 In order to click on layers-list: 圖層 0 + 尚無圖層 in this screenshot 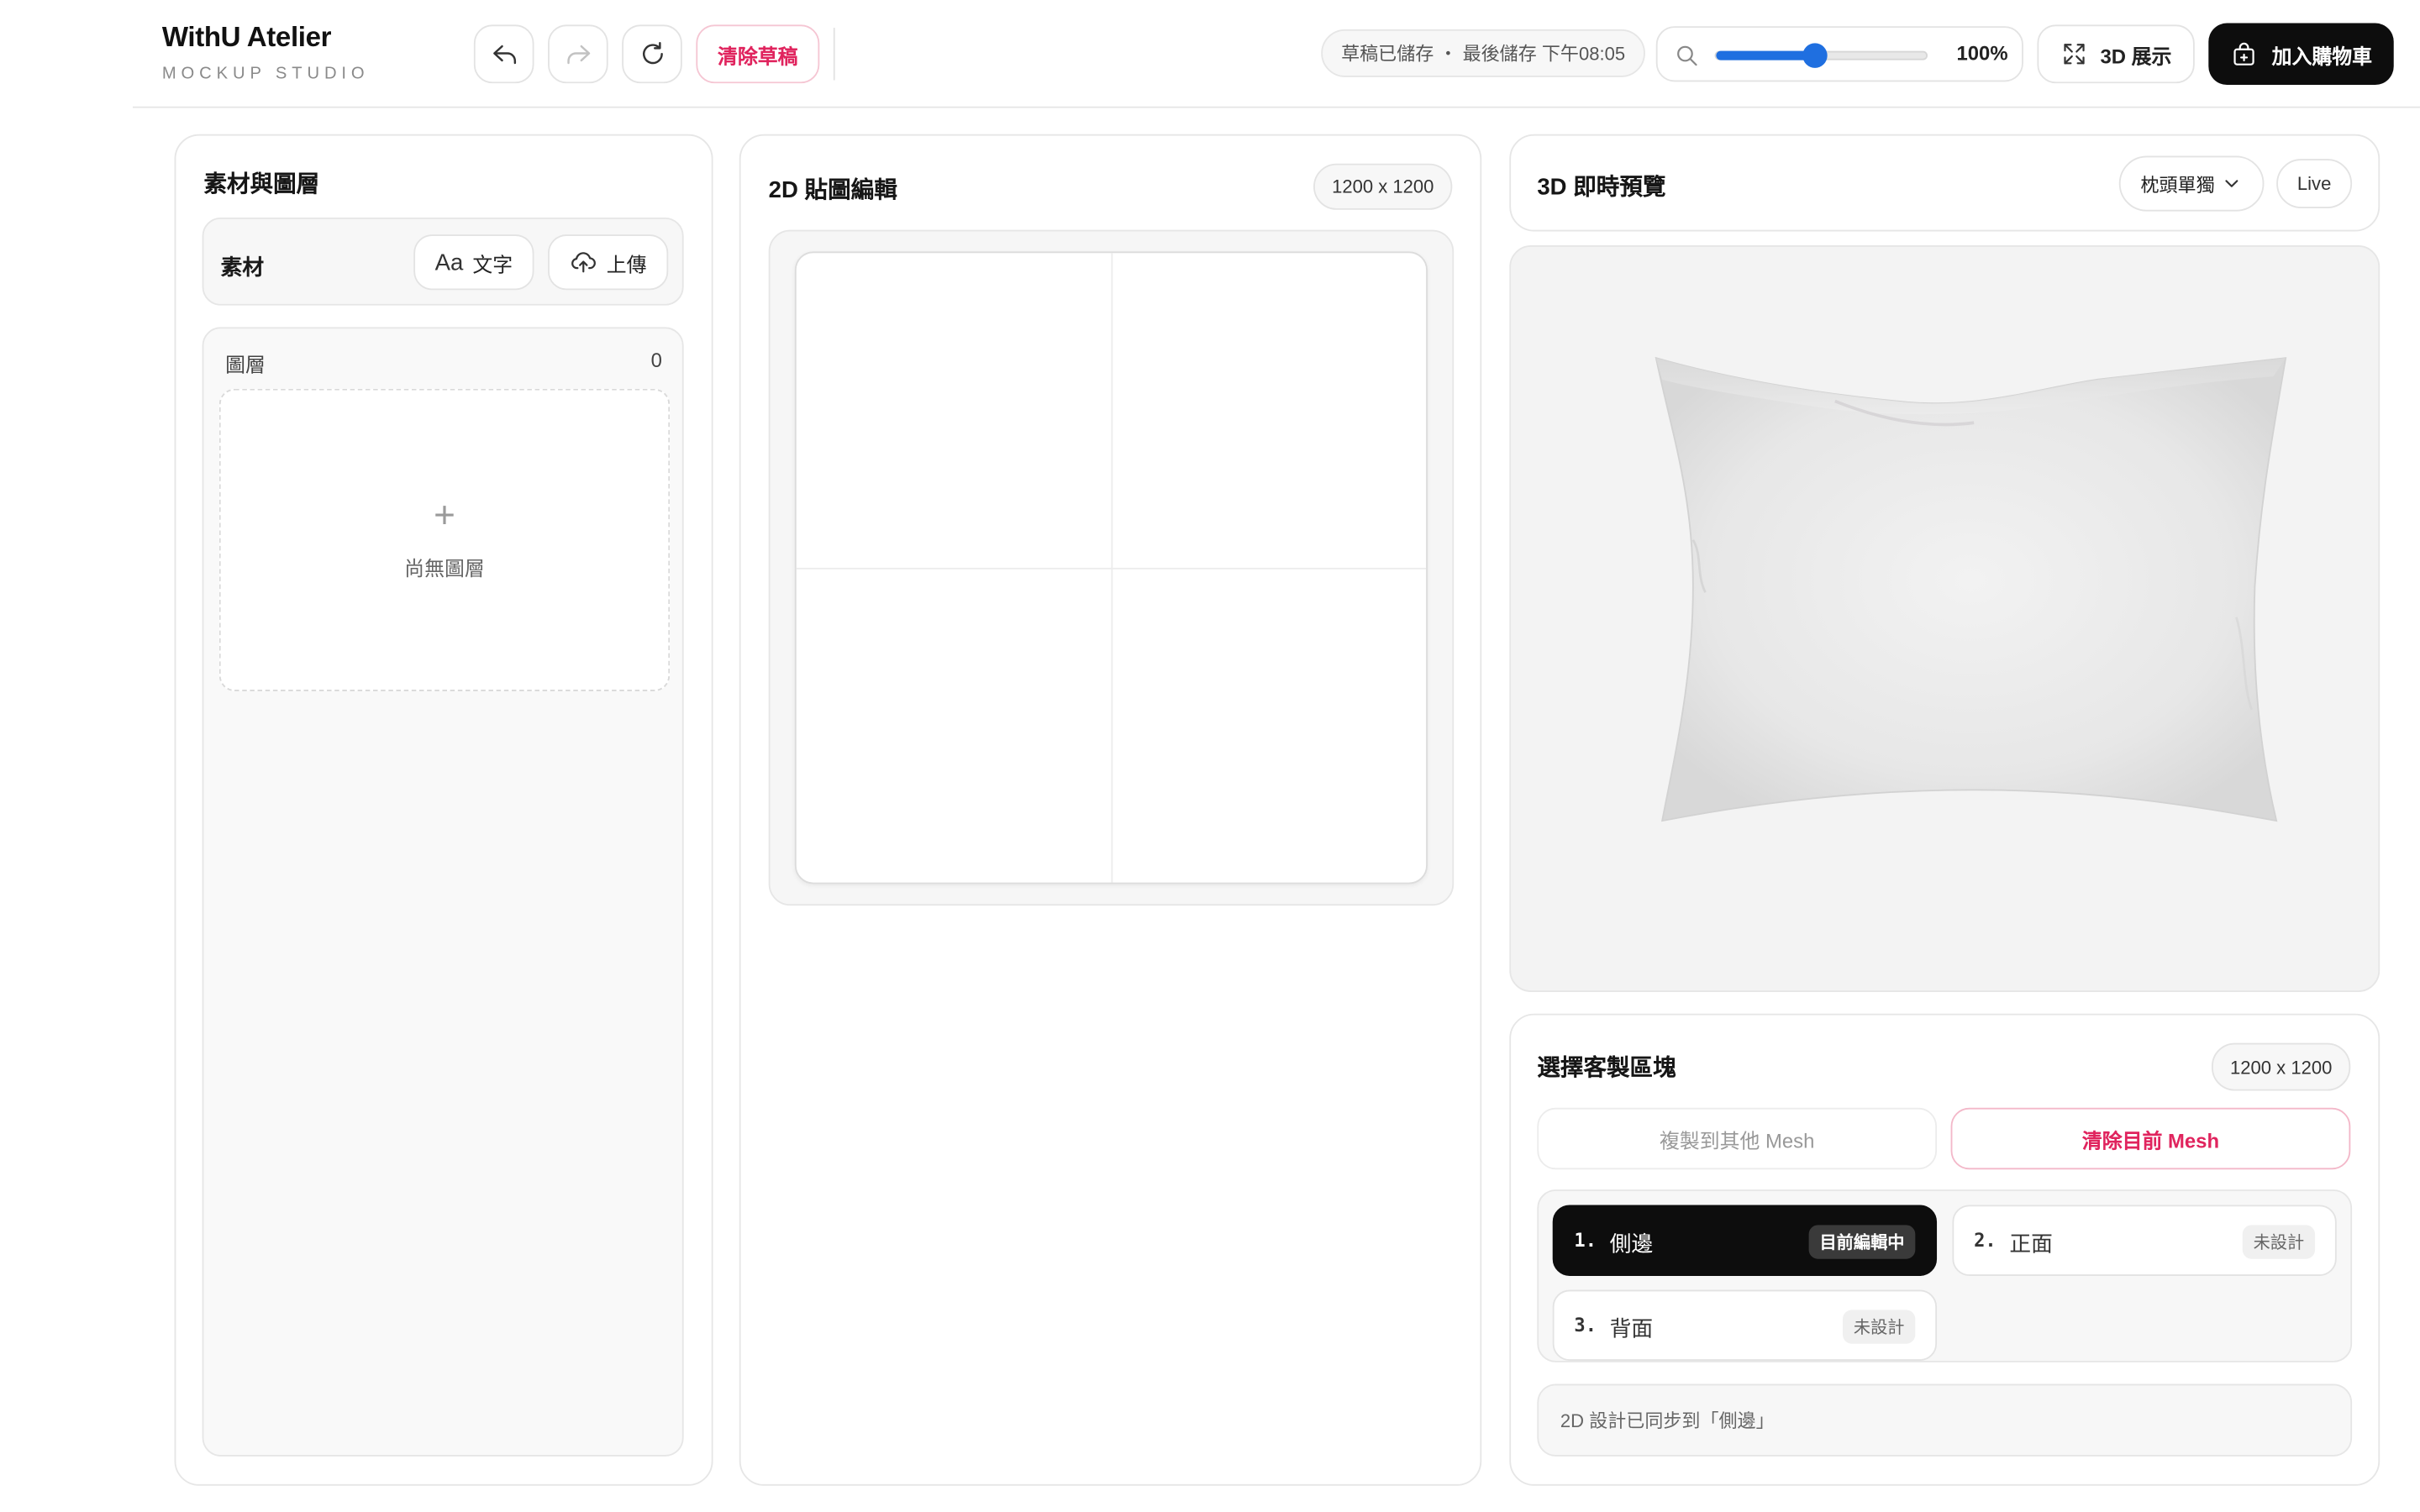, I will do `click(443, 892)`.